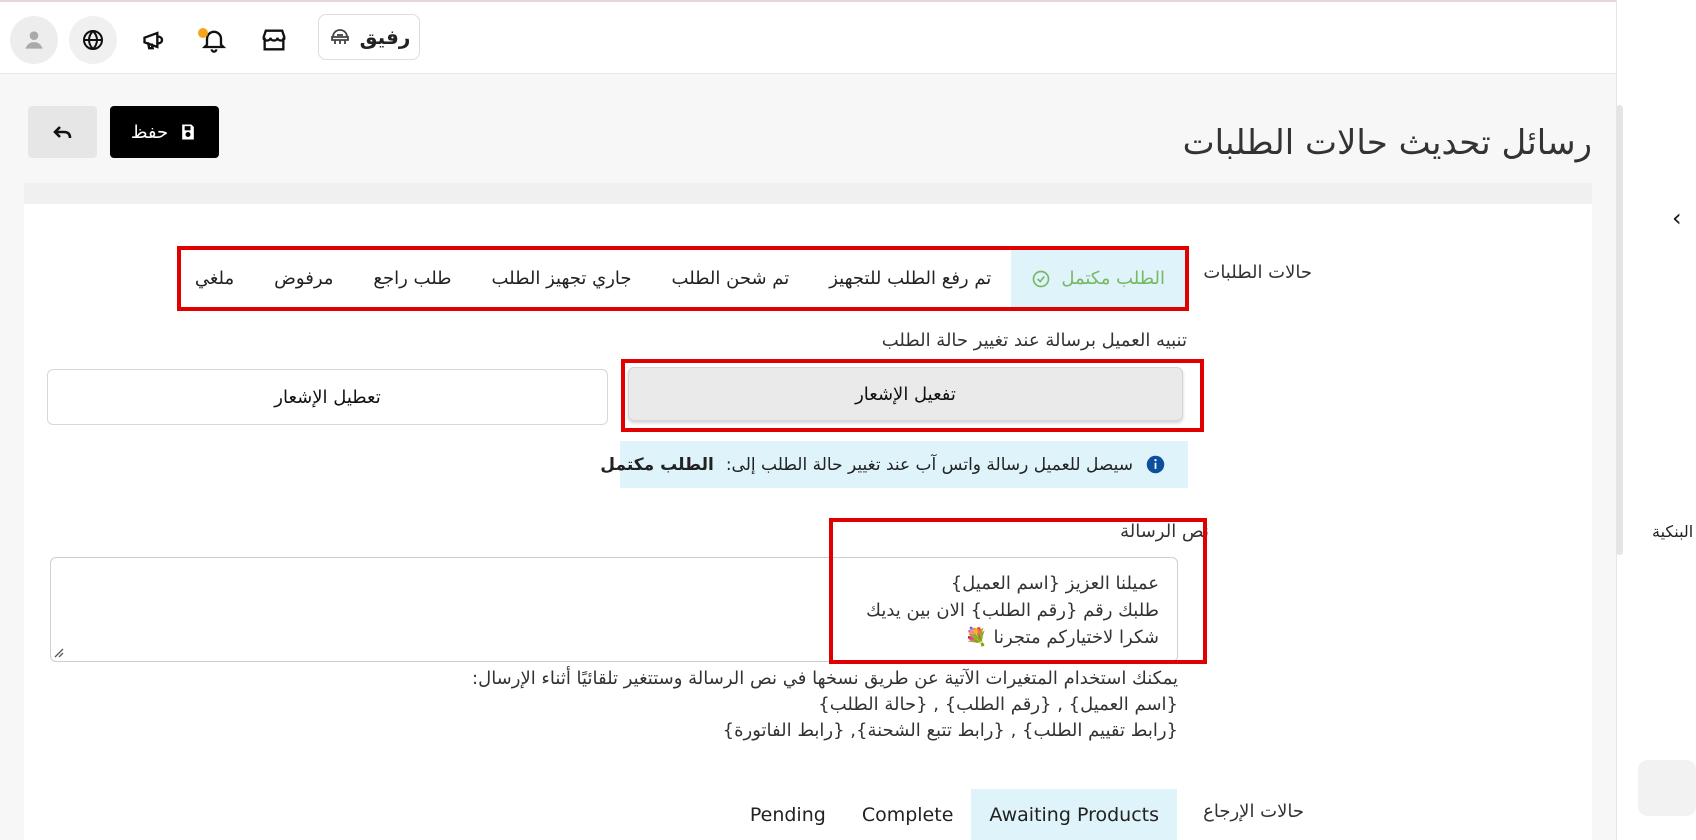 The height and width of the screenshot is (840, 1696). I want to click on notification-dot, so click(203, 33).